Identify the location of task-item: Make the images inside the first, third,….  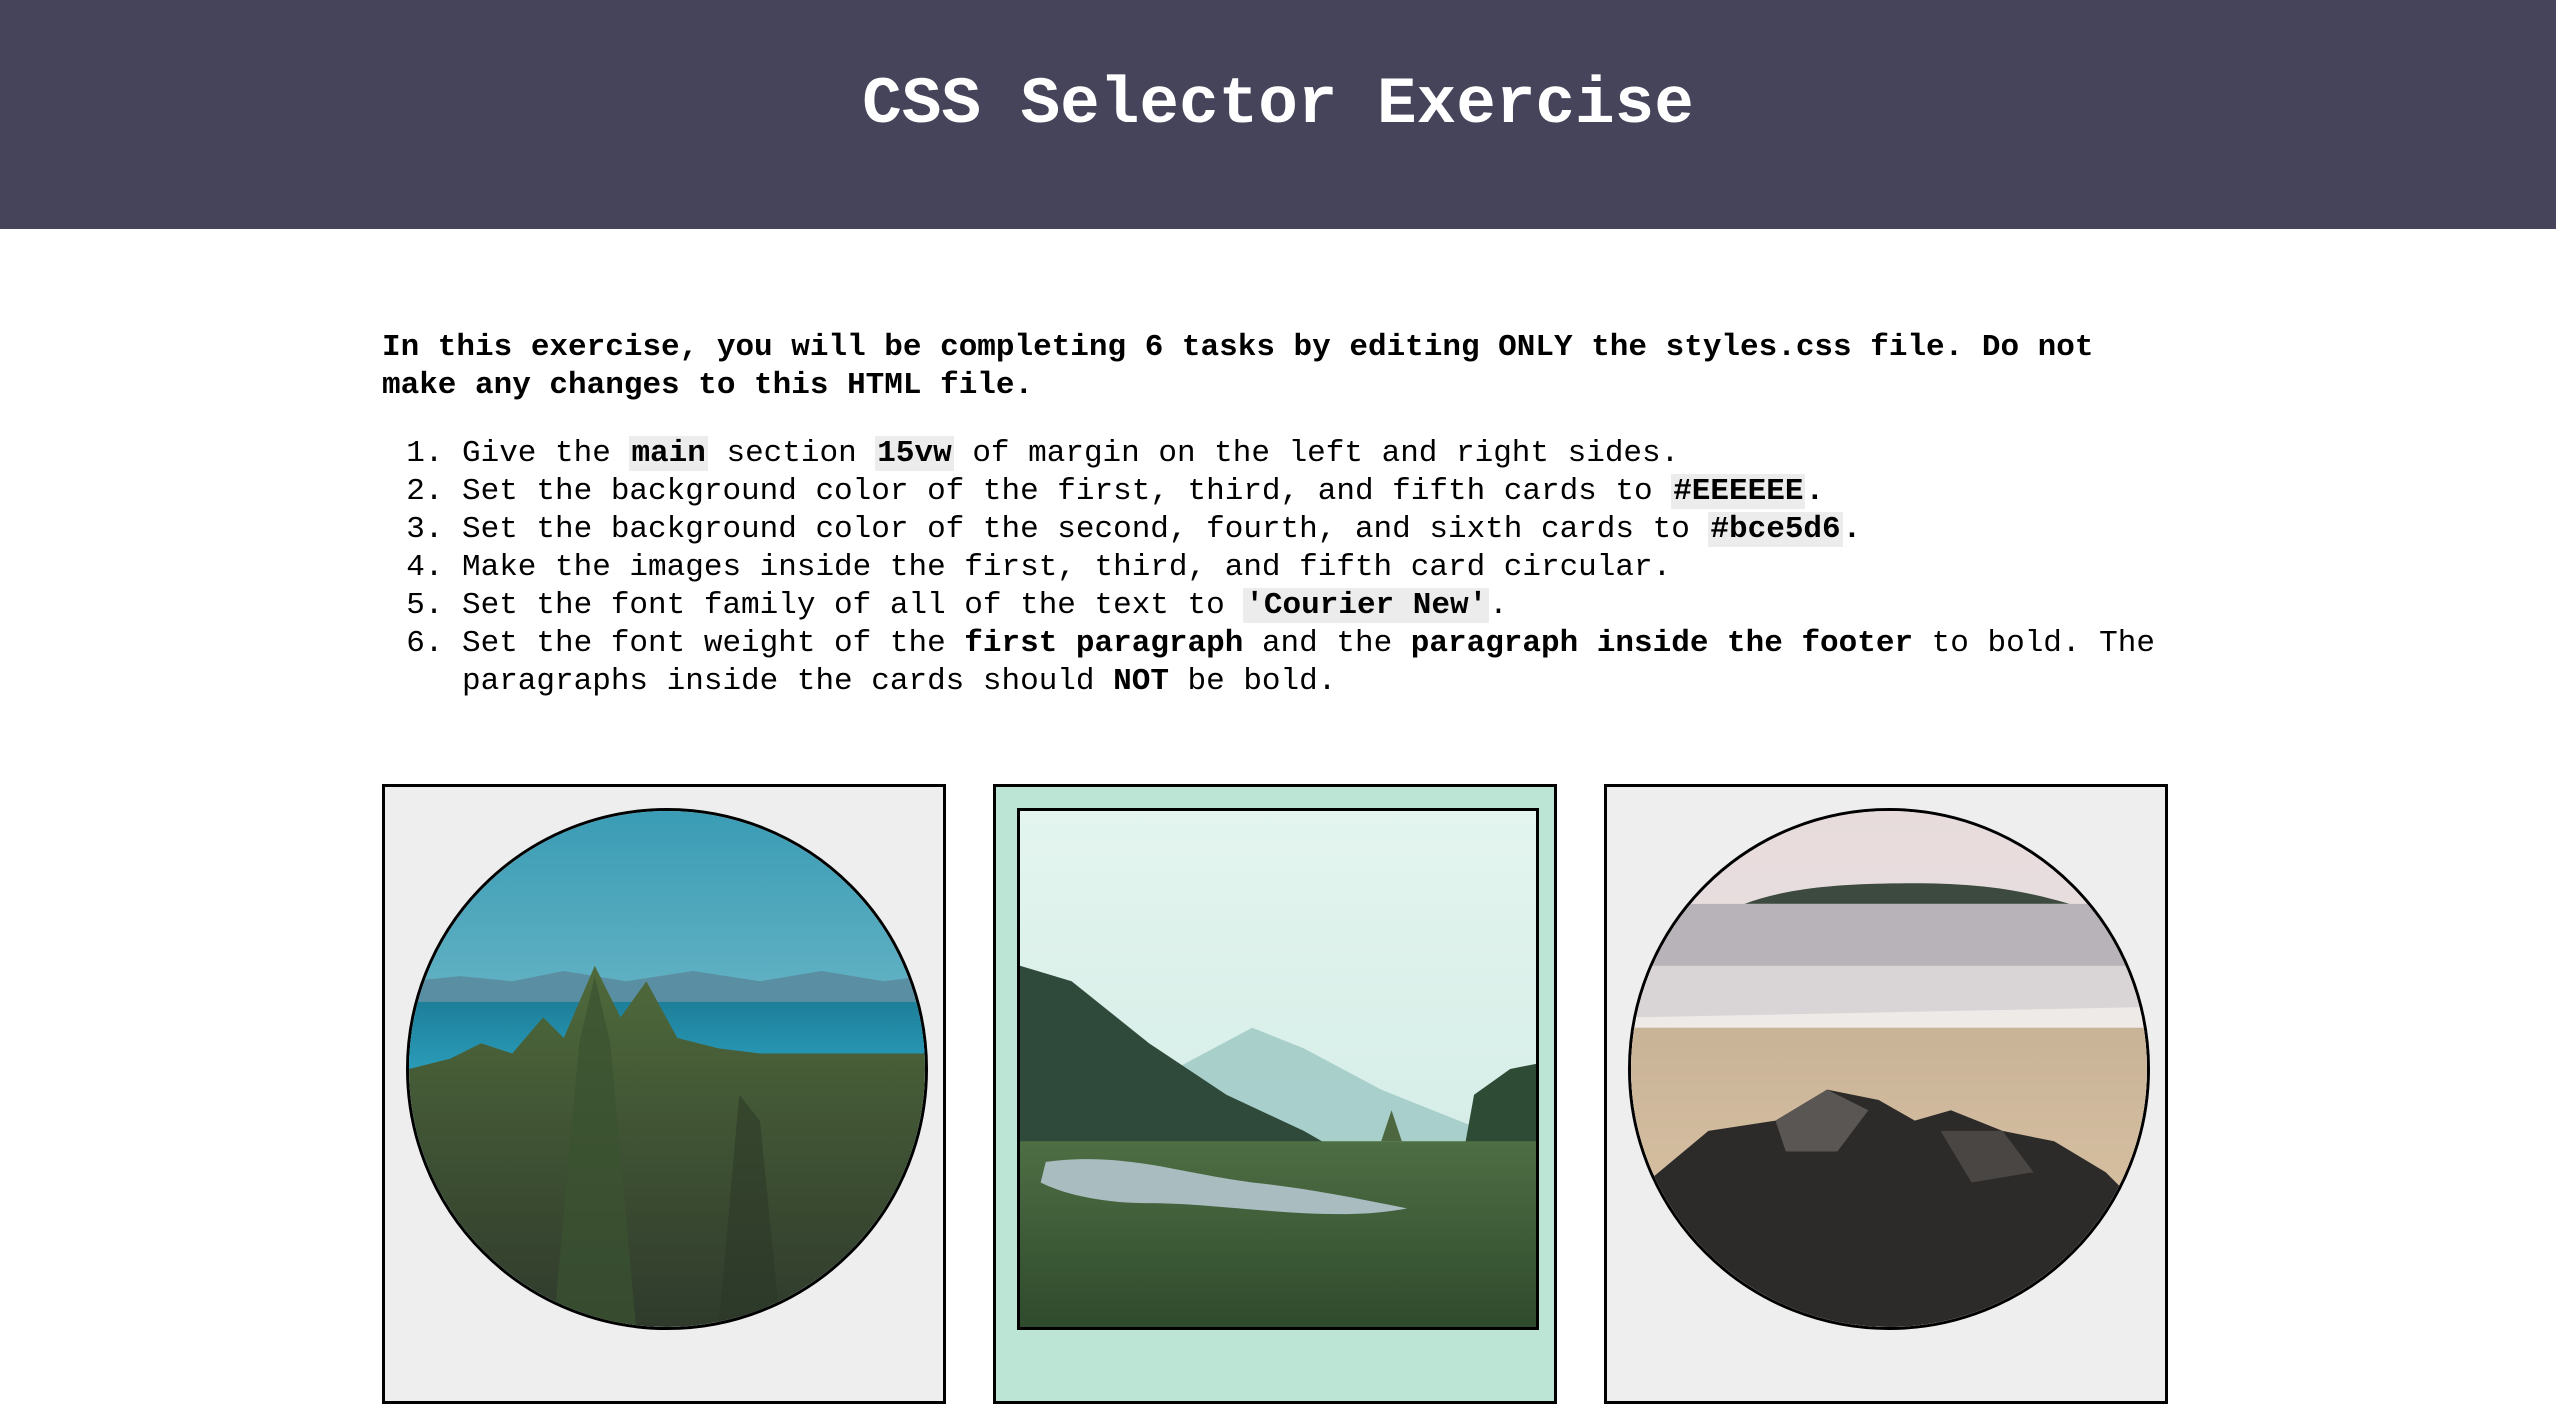
(1318, 568).